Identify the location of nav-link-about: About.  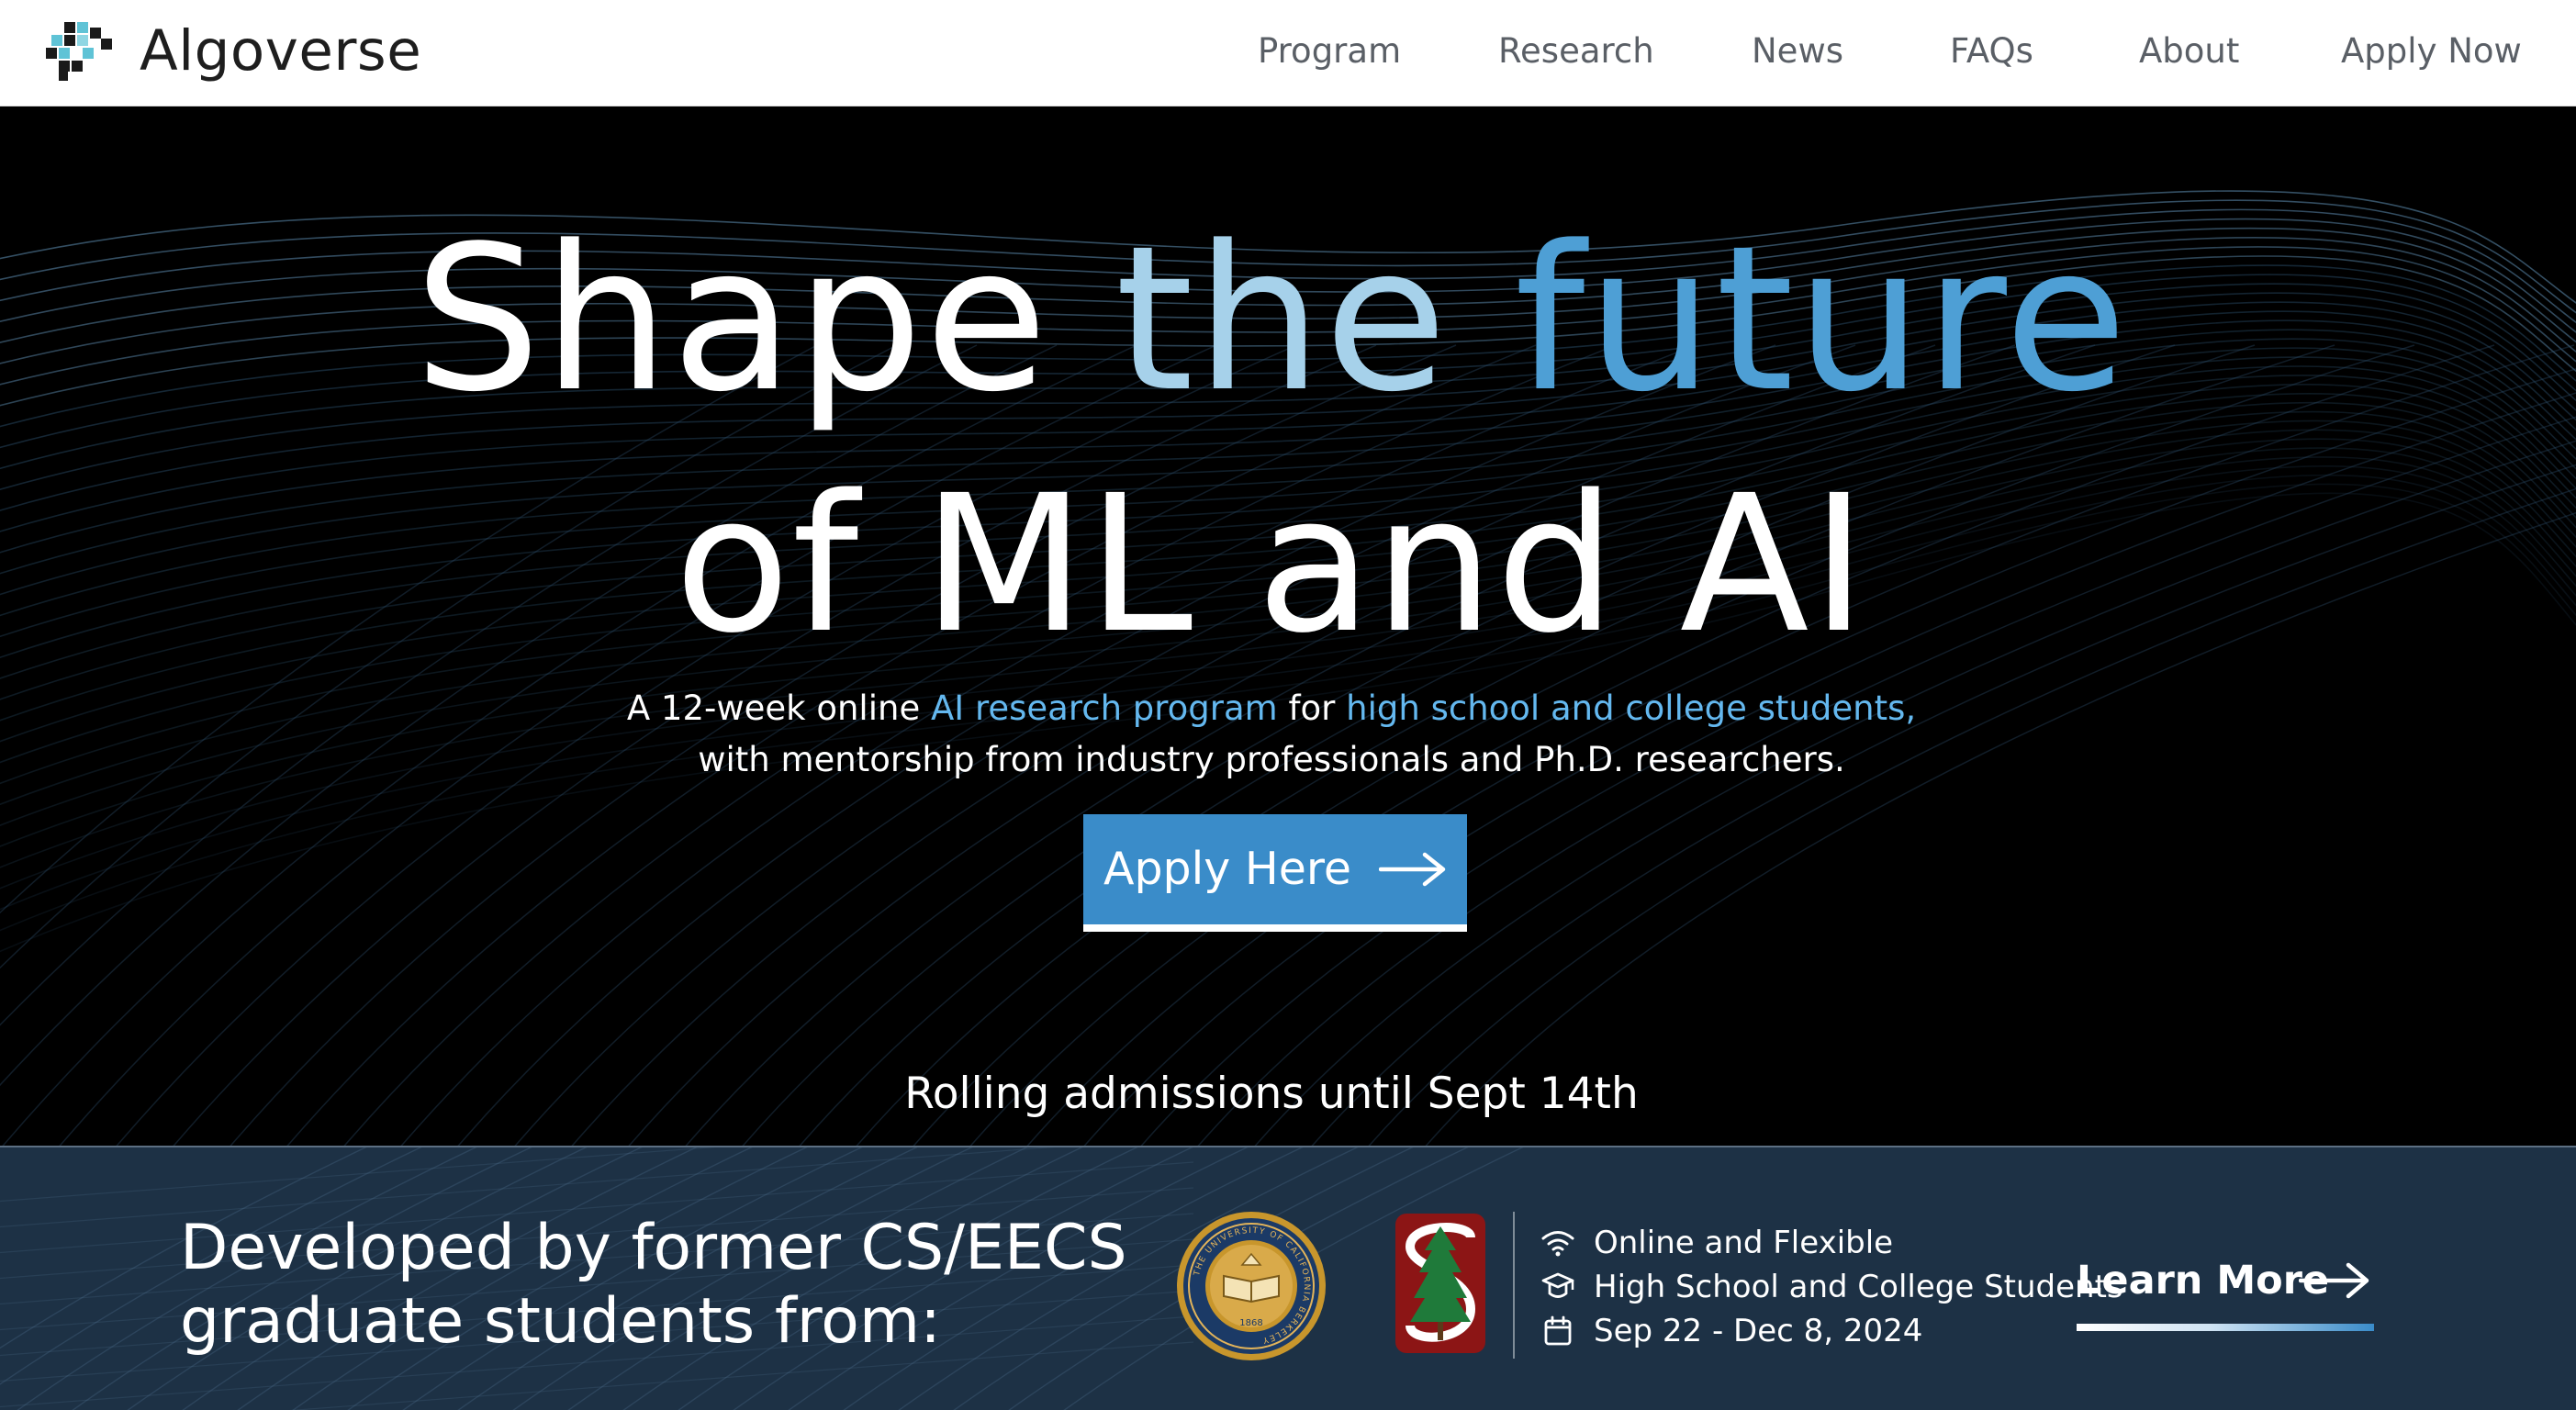
(2189, 51).